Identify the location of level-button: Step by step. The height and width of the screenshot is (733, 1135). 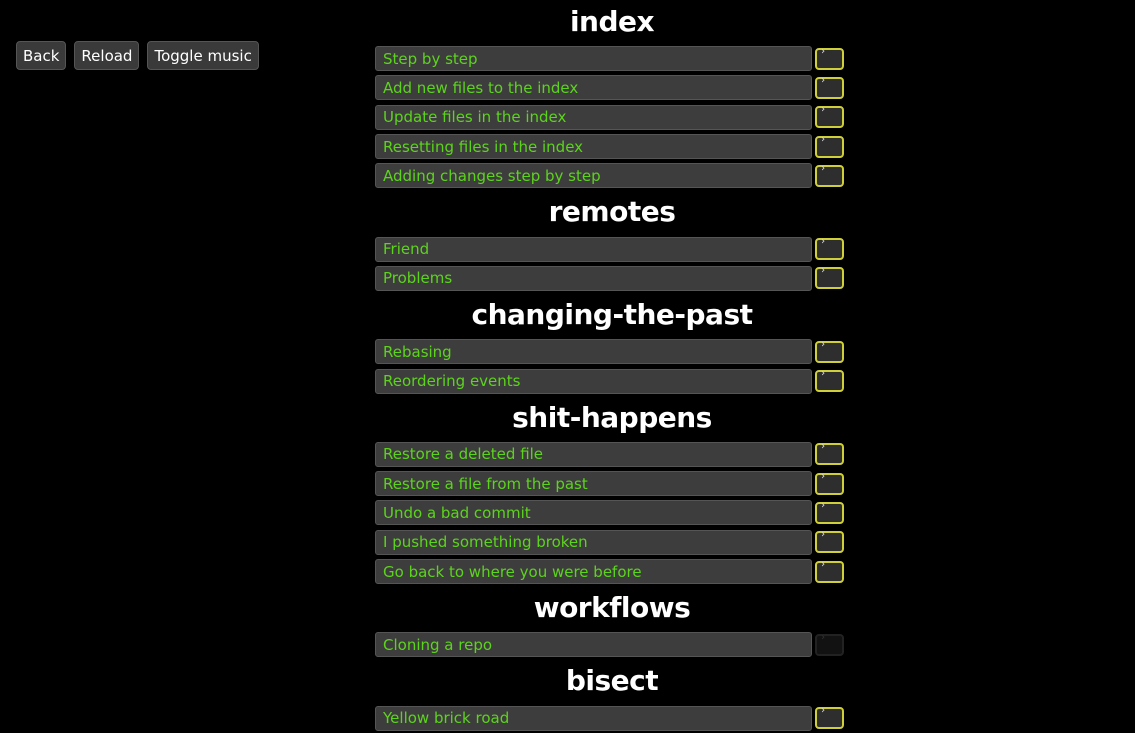
(593, 59).